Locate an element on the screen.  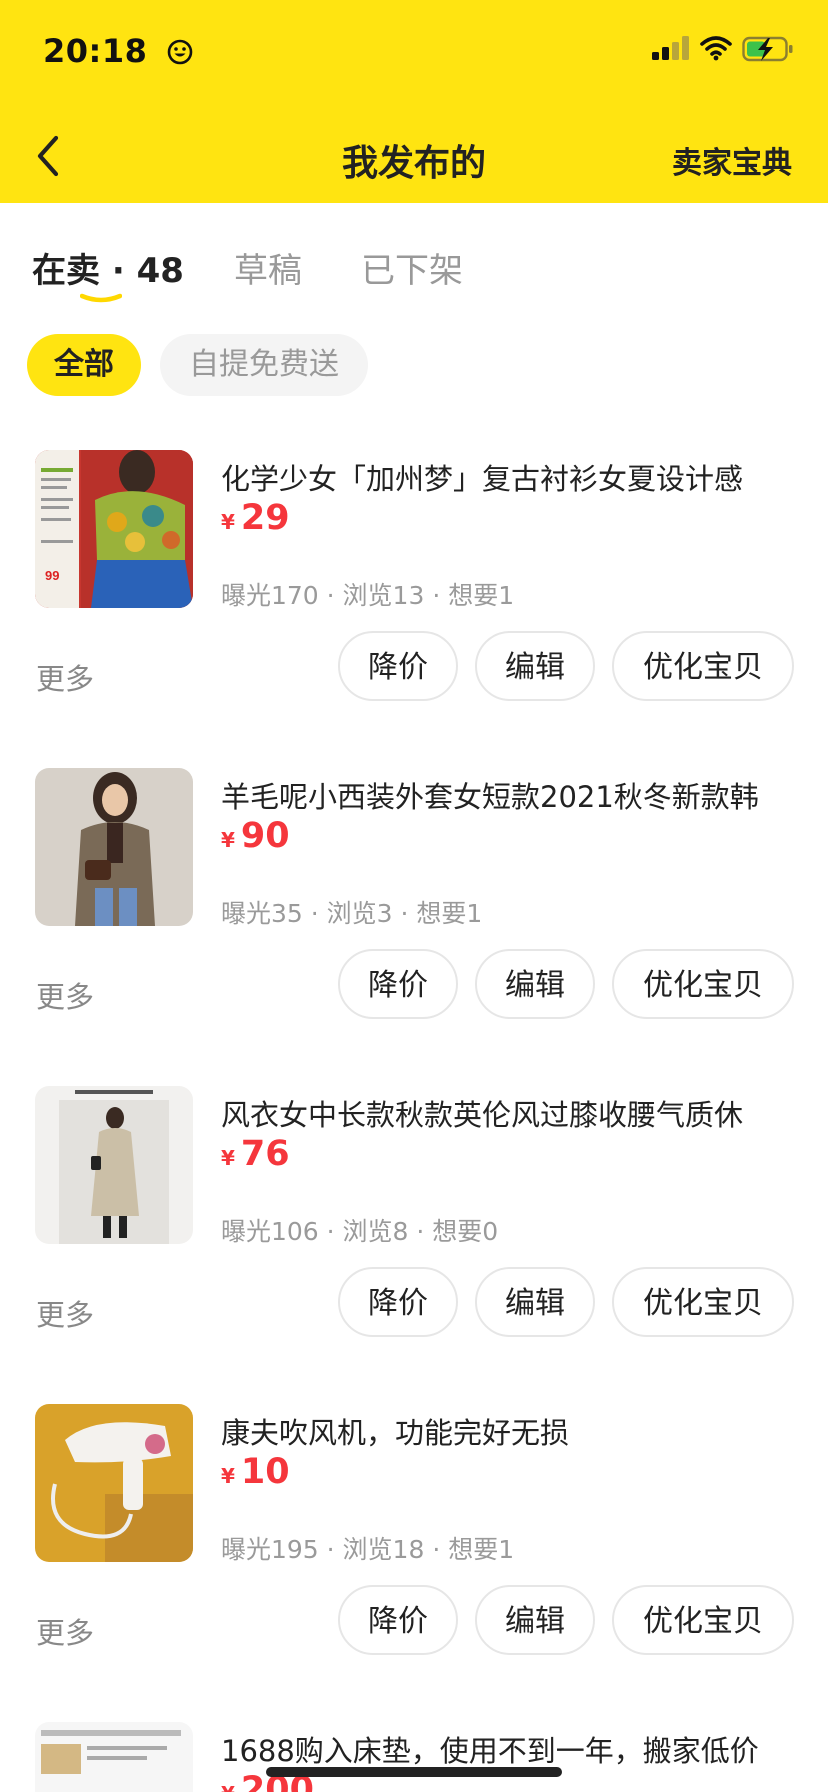
tab-bar: 在卖 · 48 草稿 已下架 is located at coordinates (414, 263).